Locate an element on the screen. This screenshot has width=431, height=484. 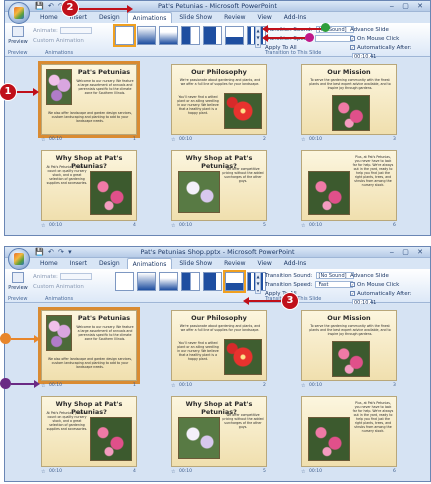
callout-magenta-dot is located at coordinates (309, 37).